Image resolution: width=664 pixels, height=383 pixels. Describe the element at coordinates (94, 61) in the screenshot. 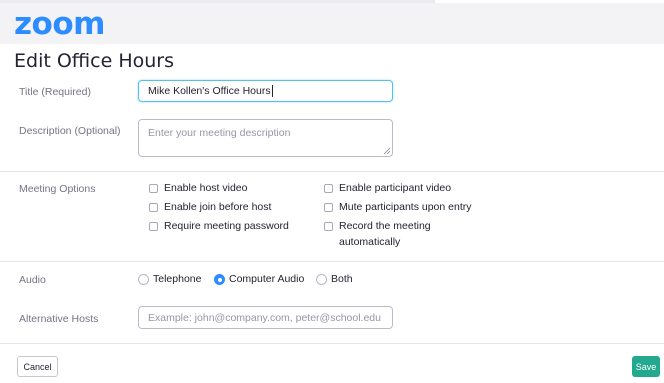

I see `page-title: Edit Office Hours` at that location.